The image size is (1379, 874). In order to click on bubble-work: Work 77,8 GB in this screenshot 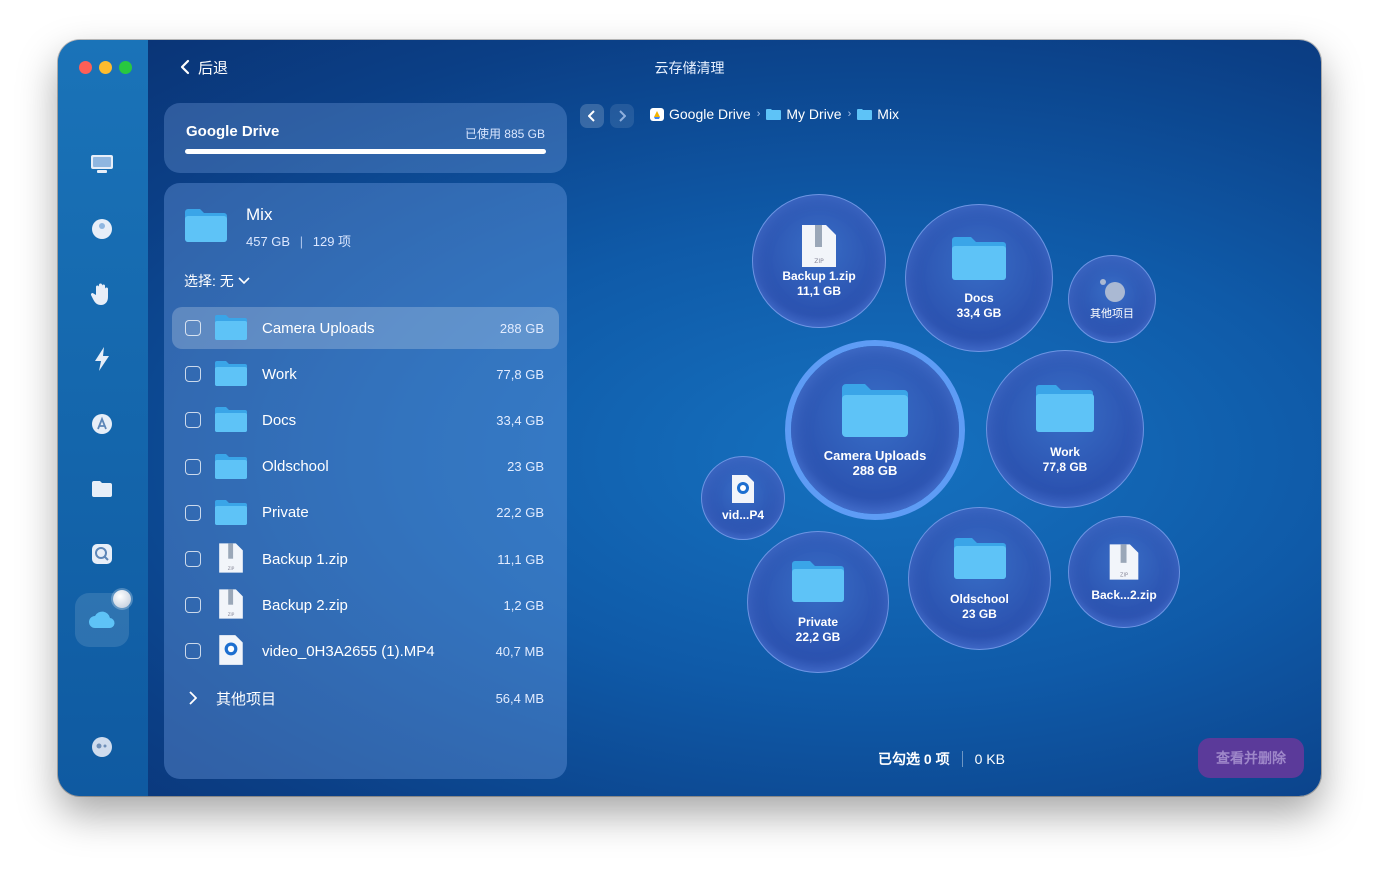, I will do `click(1065, 429)`.